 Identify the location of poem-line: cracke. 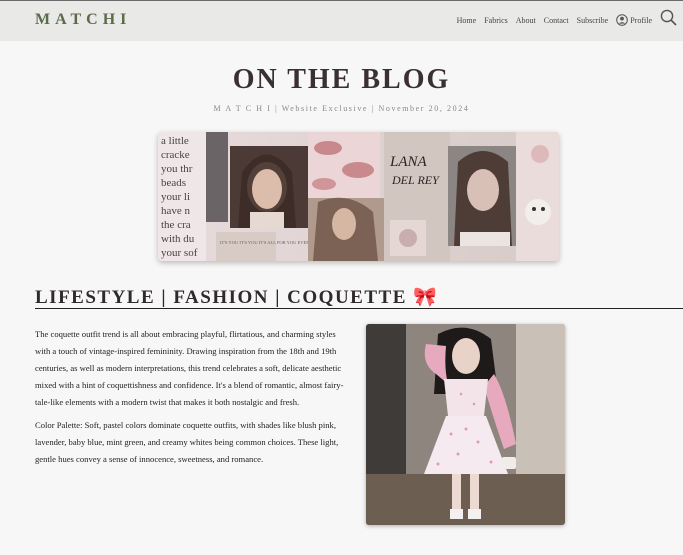
(175, 155).